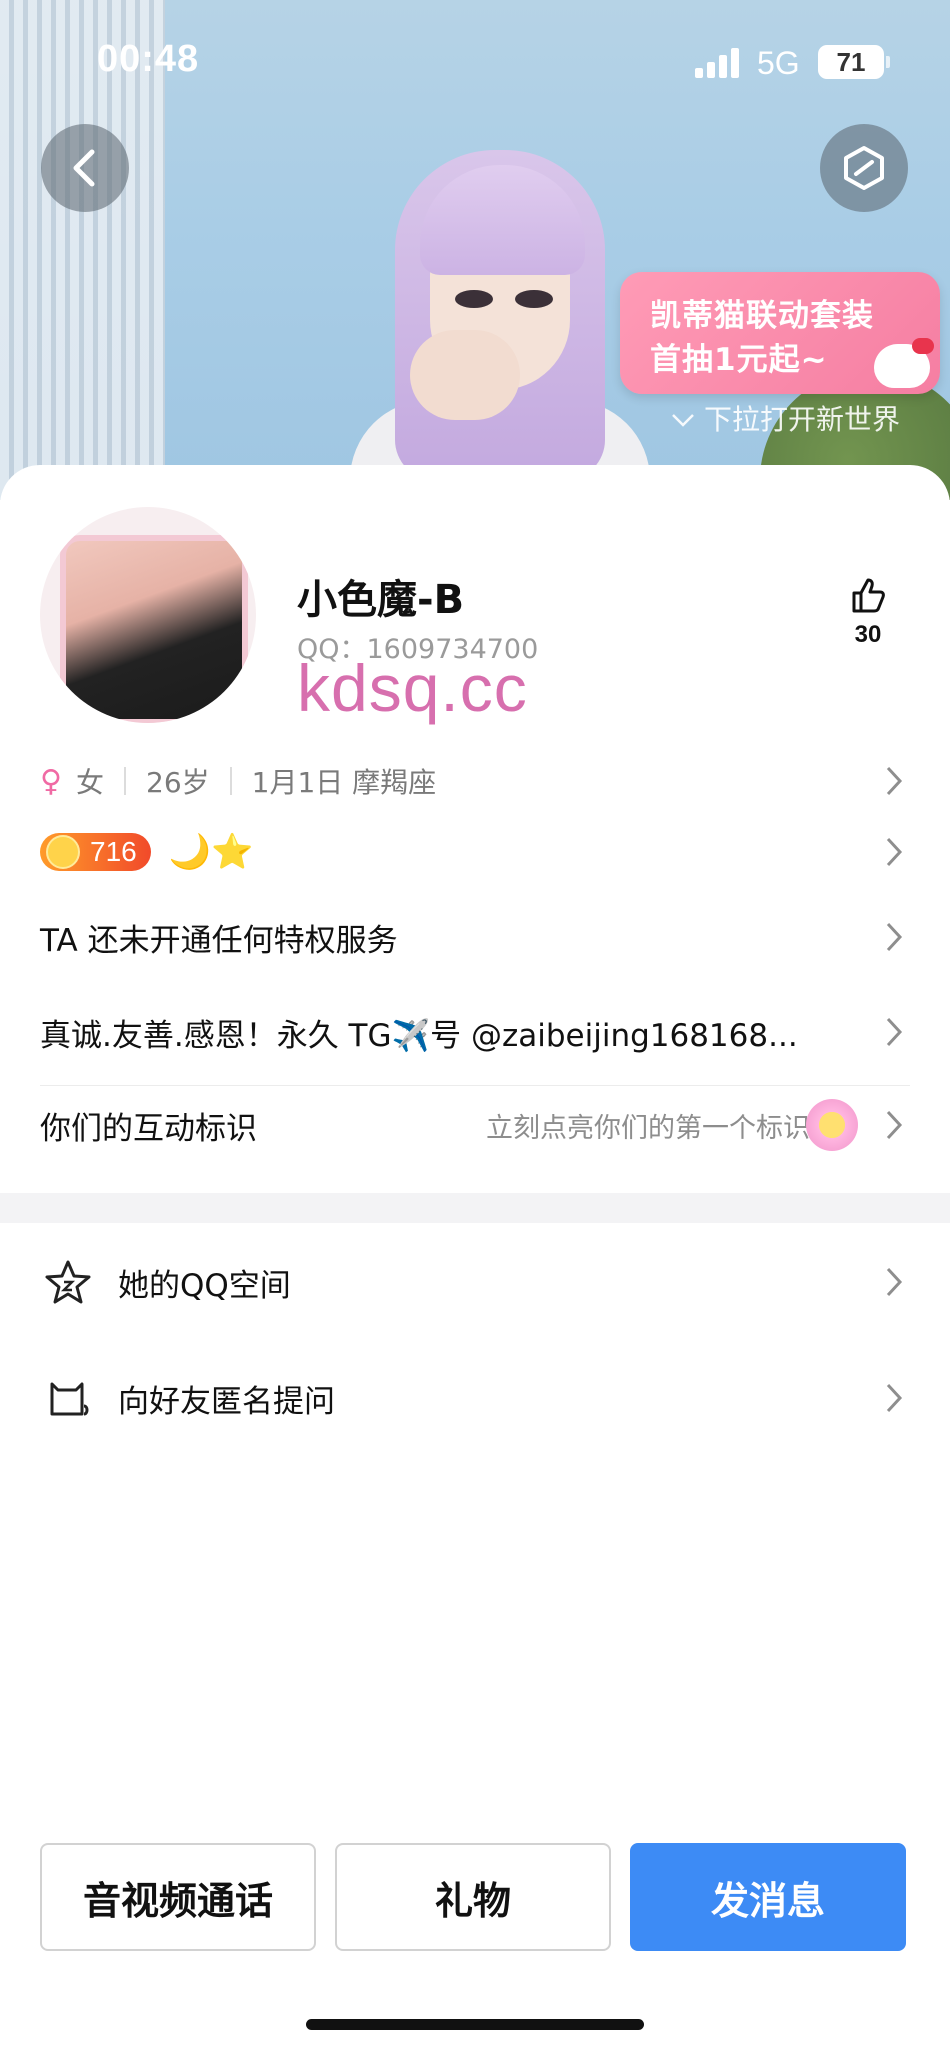 This screenshot has height=2056, width=950. What do you see at coordinates (51, 781) in the screenshot?
I see `female-icon: ♀` at bounding box center [51, 781].